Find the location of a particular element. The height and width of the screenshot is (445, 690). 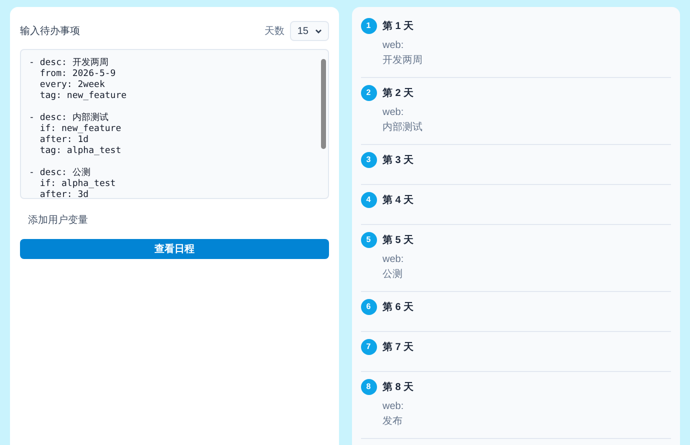

task-description: 公测 is located at coordinates (393, 274).